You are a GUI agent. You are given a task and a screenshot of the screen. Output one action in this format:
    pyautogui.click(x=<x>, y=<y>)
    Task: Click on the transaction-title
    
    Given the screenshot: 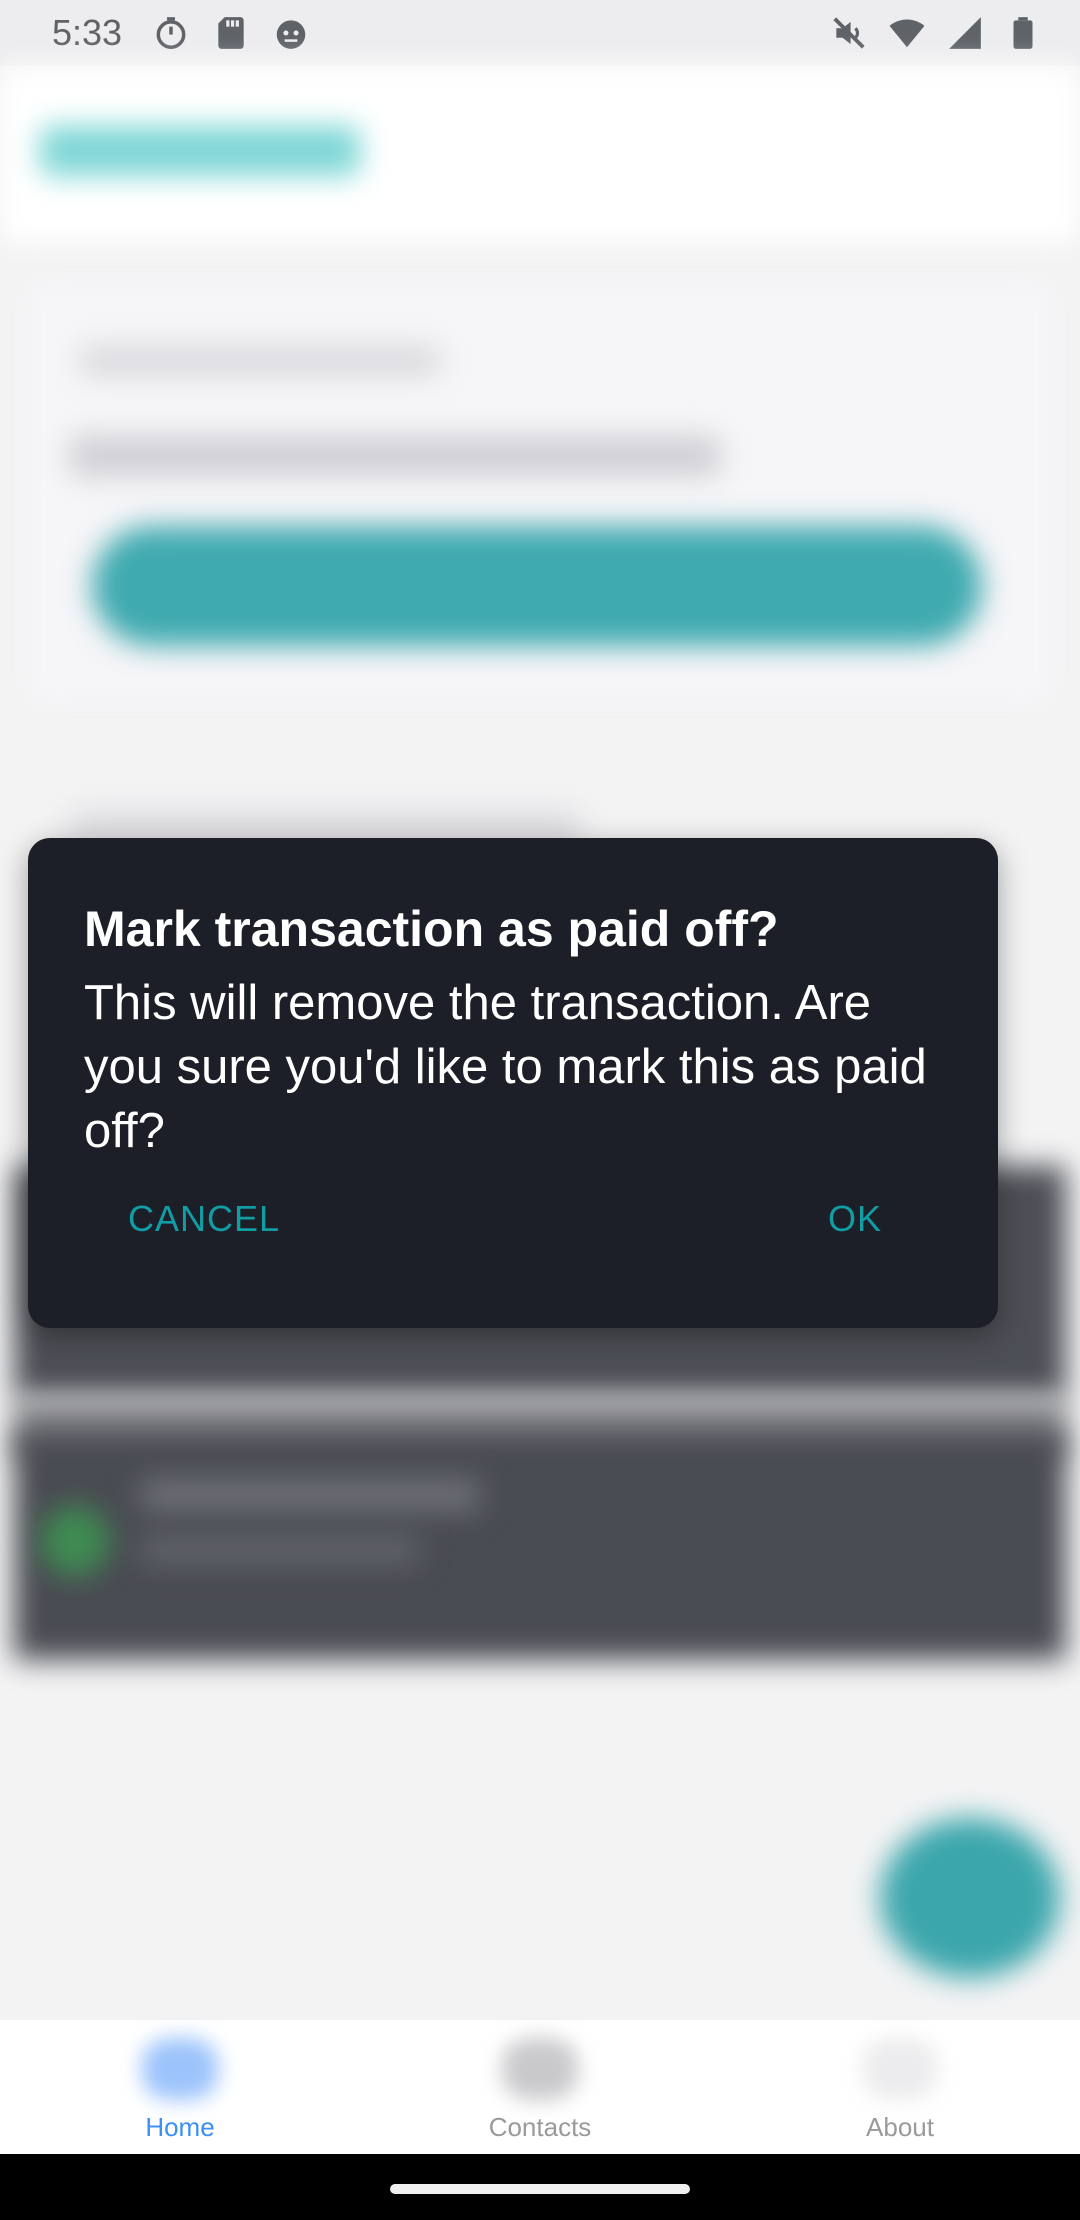 What is the action you would take?
    pyautogui.click(x=310, y=1495)
    